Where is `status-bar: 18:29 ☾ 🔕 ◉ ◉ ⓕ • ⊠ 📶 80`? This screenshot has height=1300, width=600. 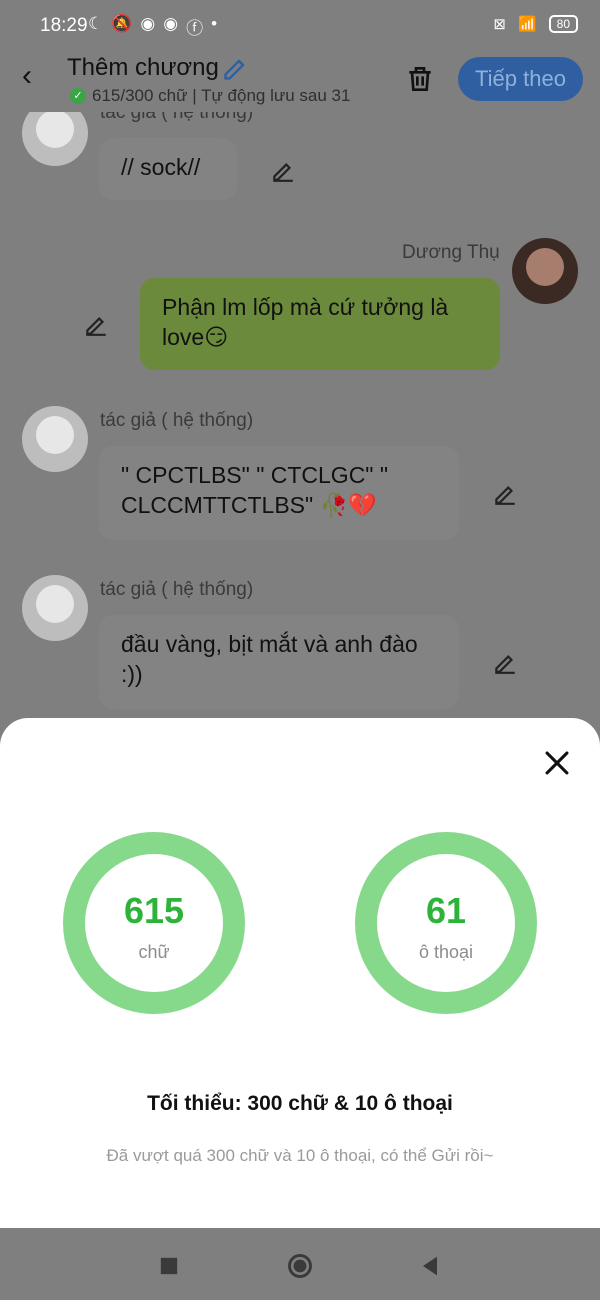 status-bar: 18:29 ☾ 🔕 ◉ ◉ ⓕ • ⊠ 📶 80 is located at coordinates (300, 26).